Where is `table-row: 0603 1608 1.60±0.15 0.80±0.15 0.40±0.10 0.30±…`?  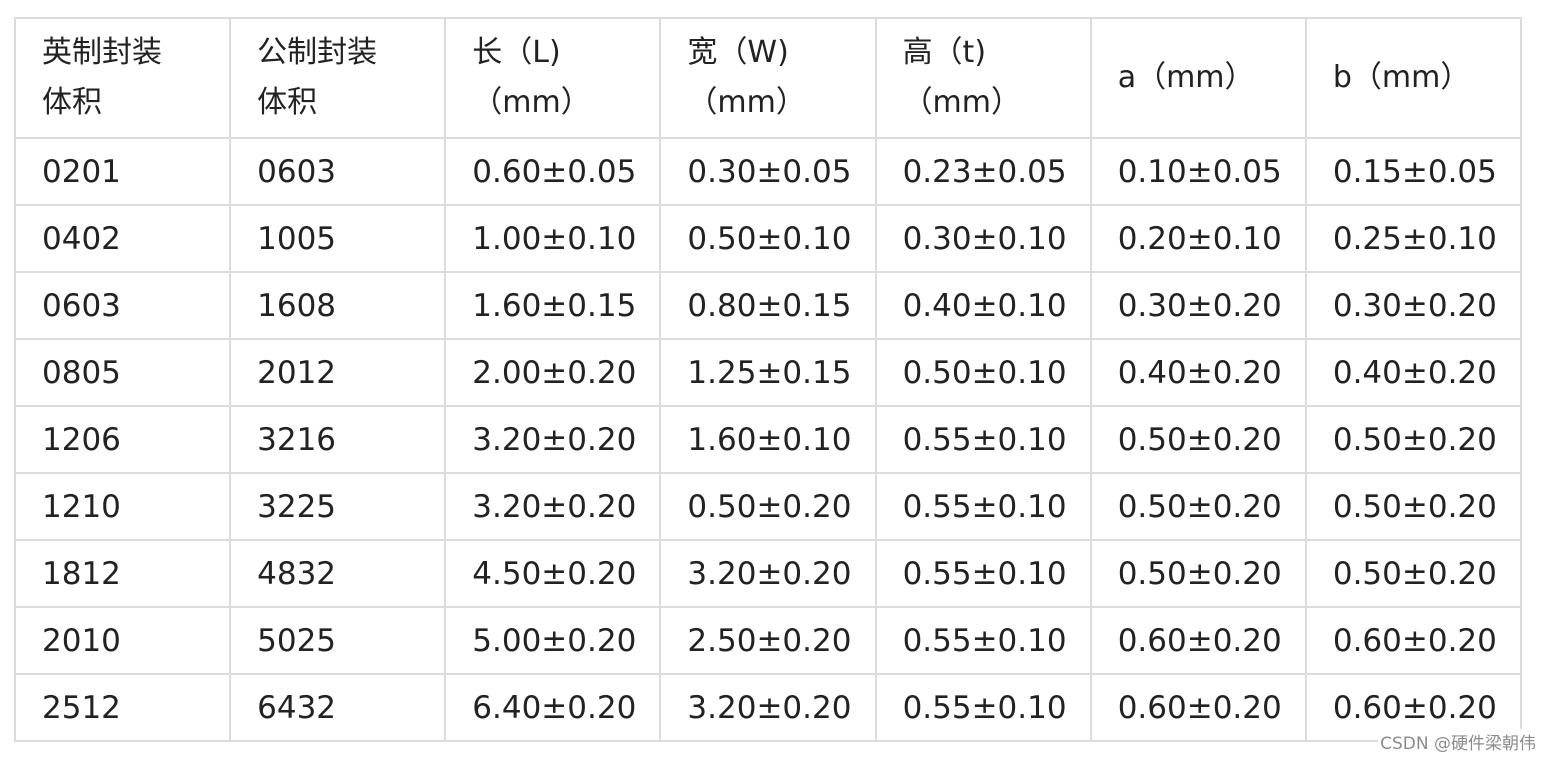
table-row: 0603 1608 1.60±0.15 0.80±0.15 0.40±0.10 0.30±… is located at coordinates (768, 305).